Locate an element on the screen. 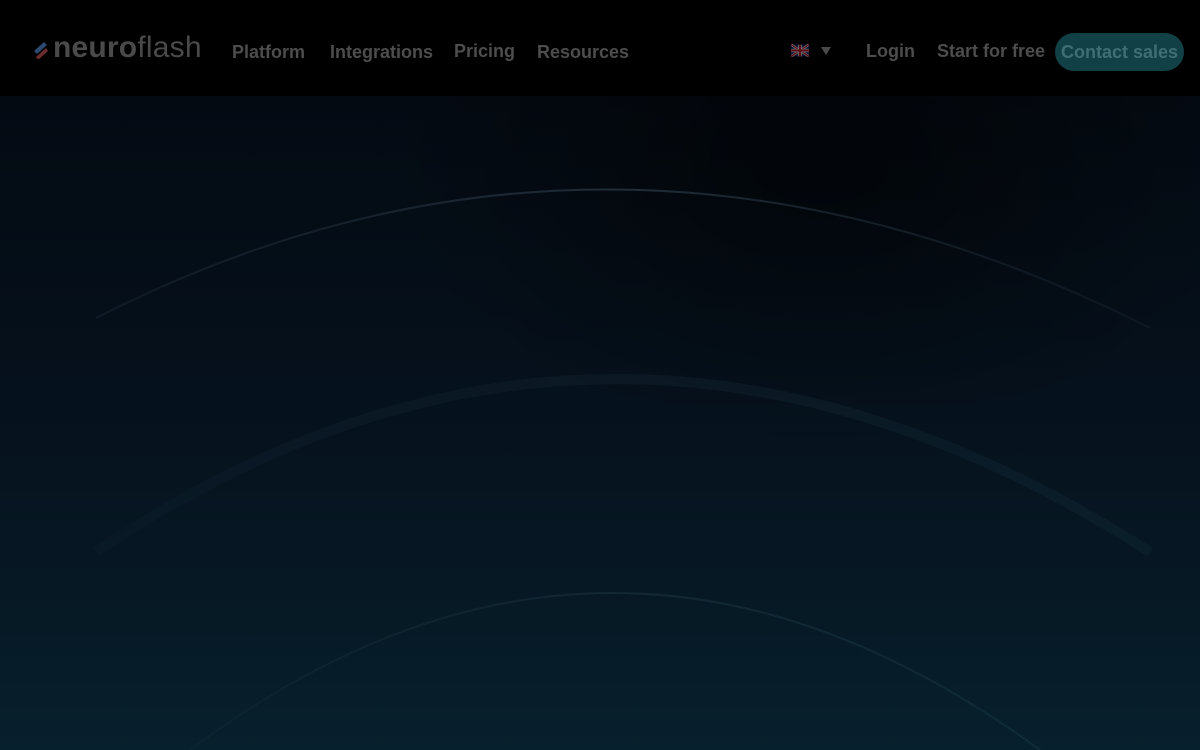  nav-integrations: Integrations is located at coordinates (381, 52).